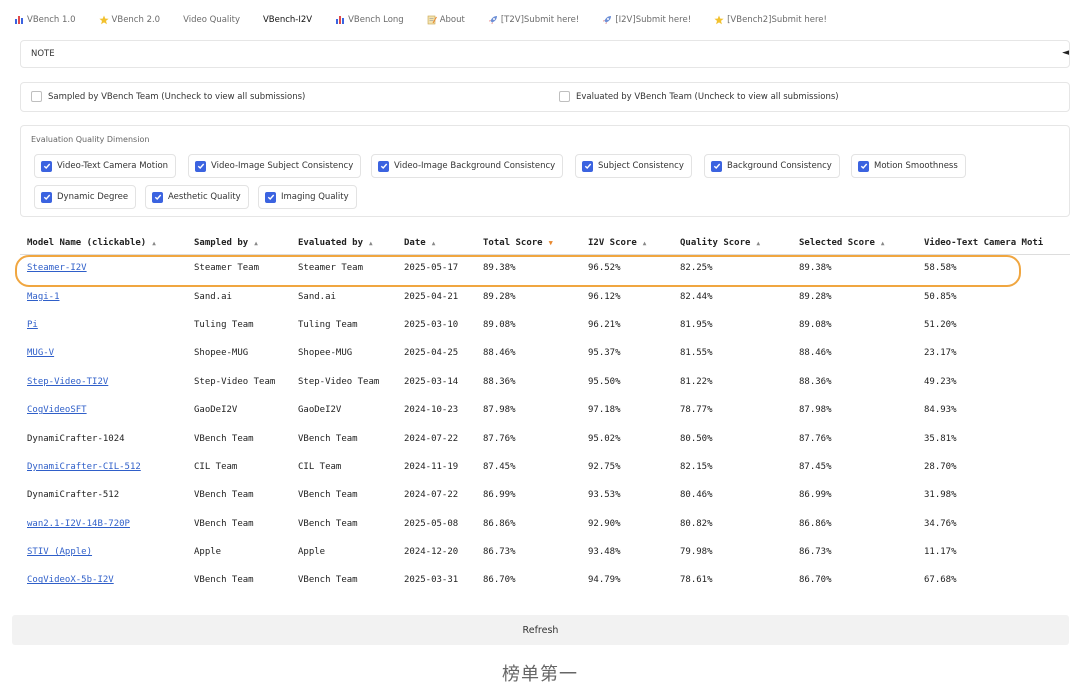  Describe the element at coordinates (467, 166) in the screenshot. I see `dimension-checkbox: Video-Image Background Consistency` at that location.